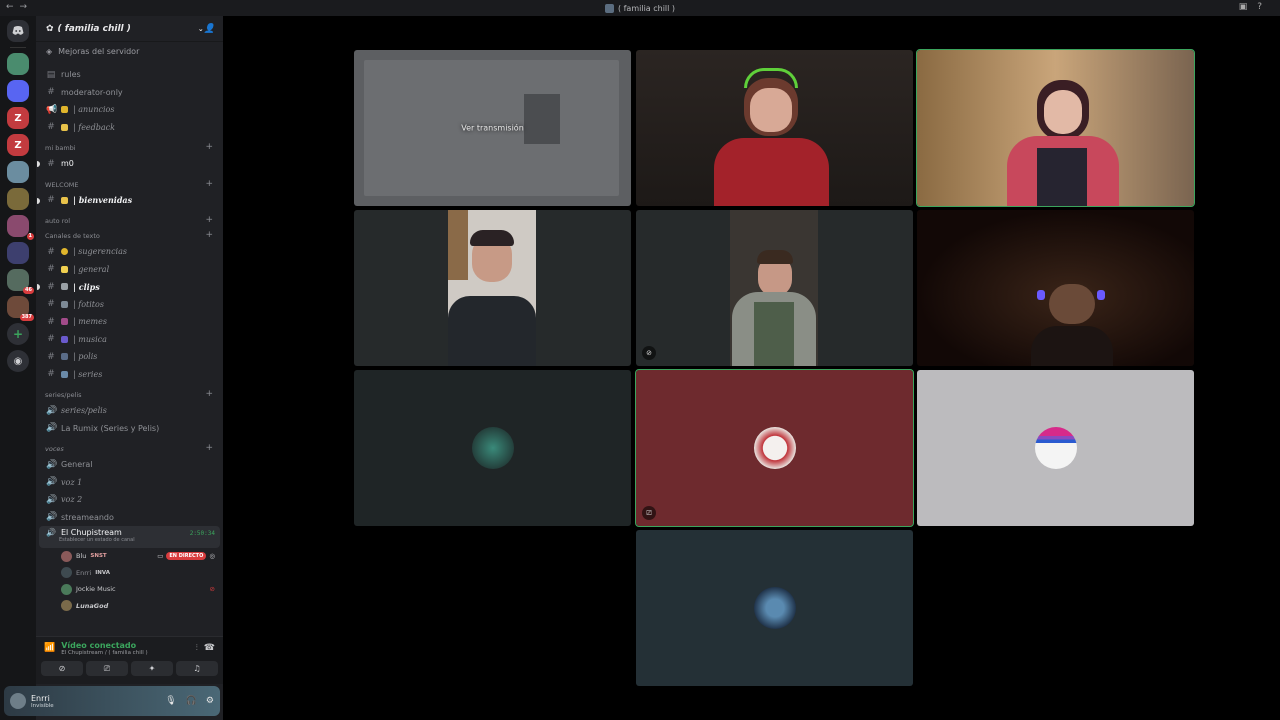 The height and width of the screenshot is (720, 1280). What do you see at coordinates (191, 701) in the screenshot?
I see `headphones-icon: 🎧` at bounding box center [191, 701].